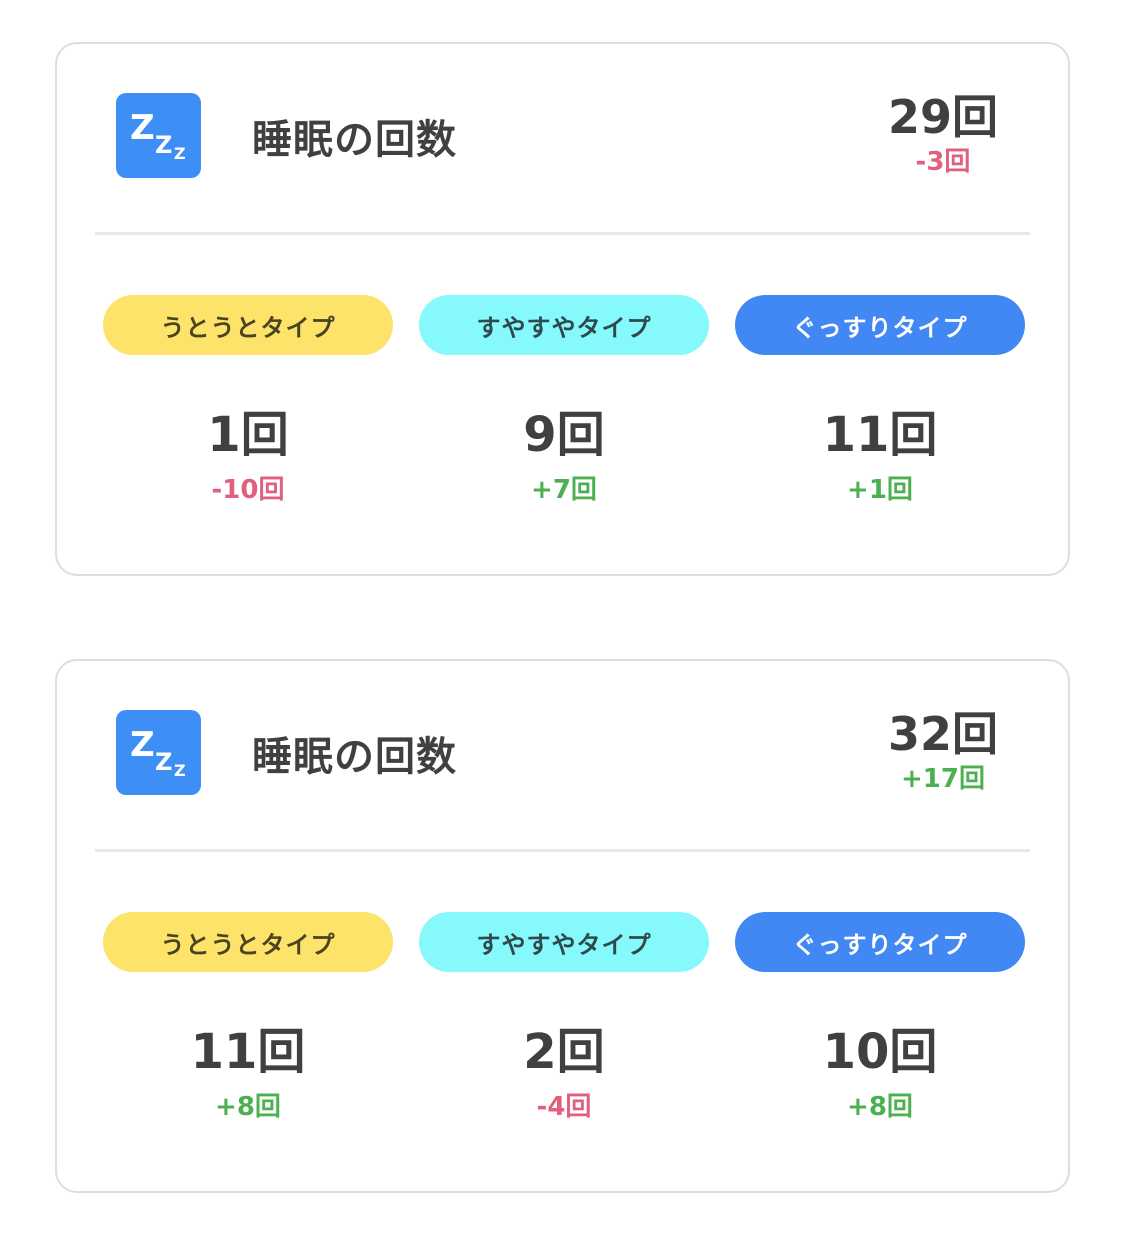  Describe the element at coordinates (248, 490) in the screenshot. I see `type-change: -10回` at that location.